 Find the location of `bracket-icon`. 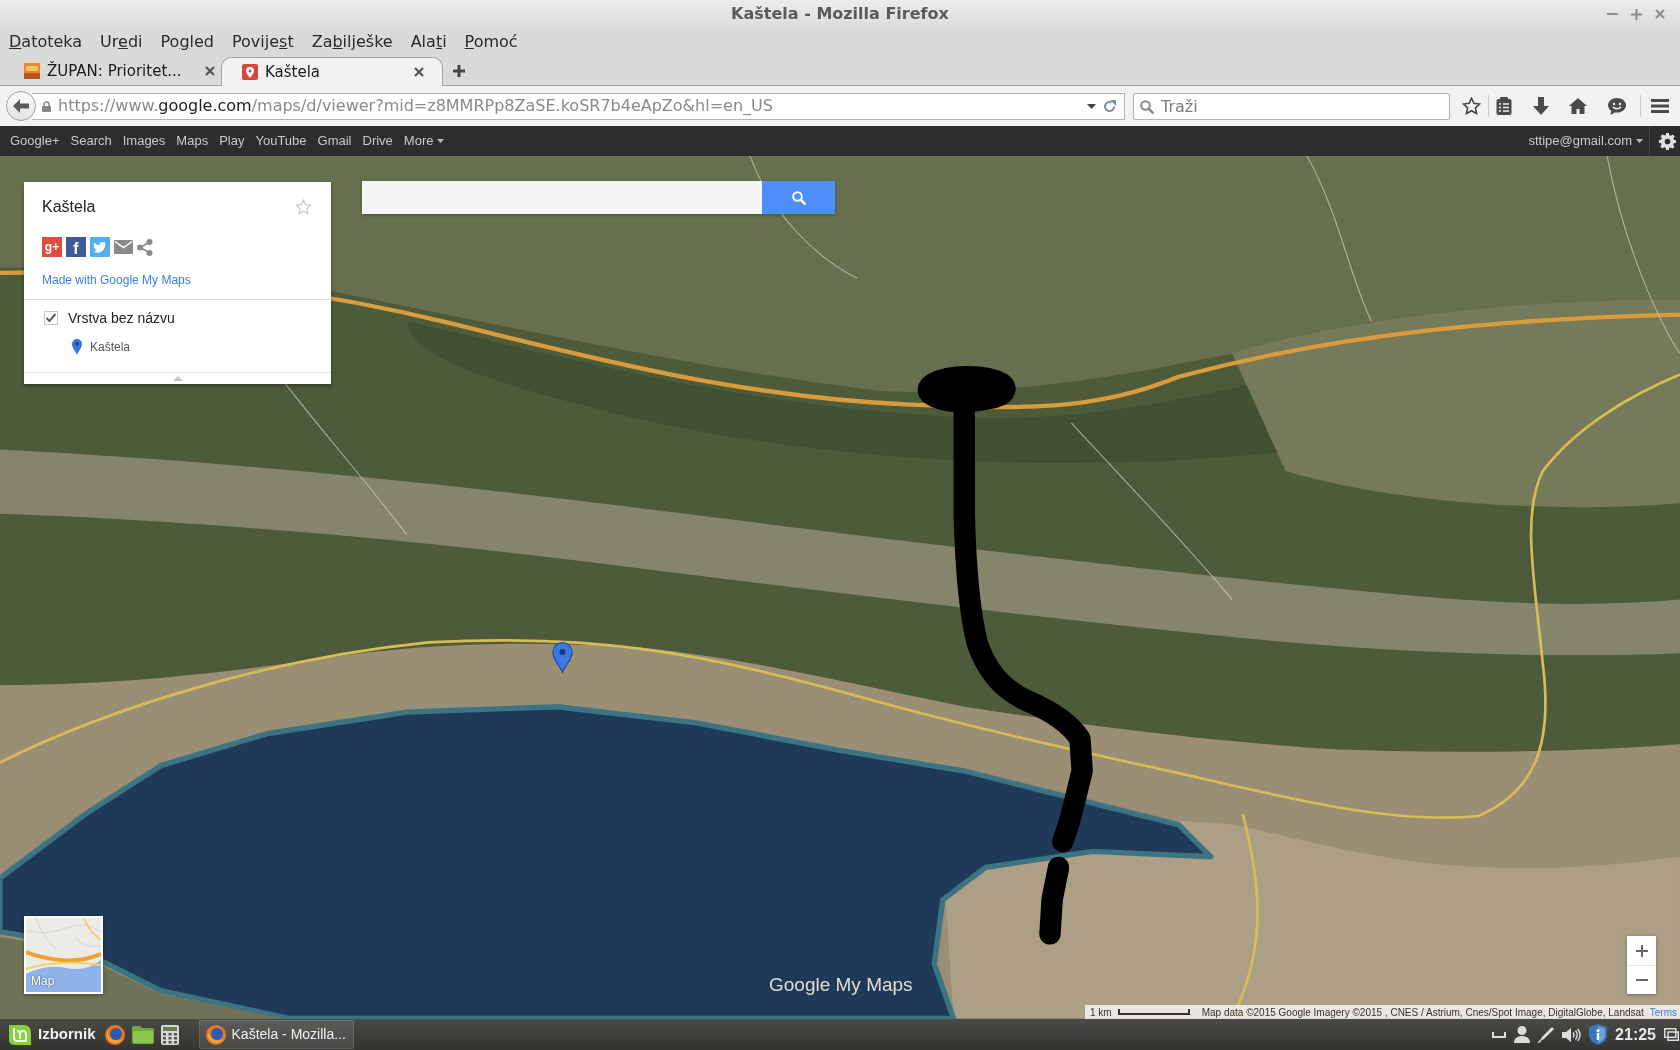

bracket-icon is located at coordinates (1499, 1034).